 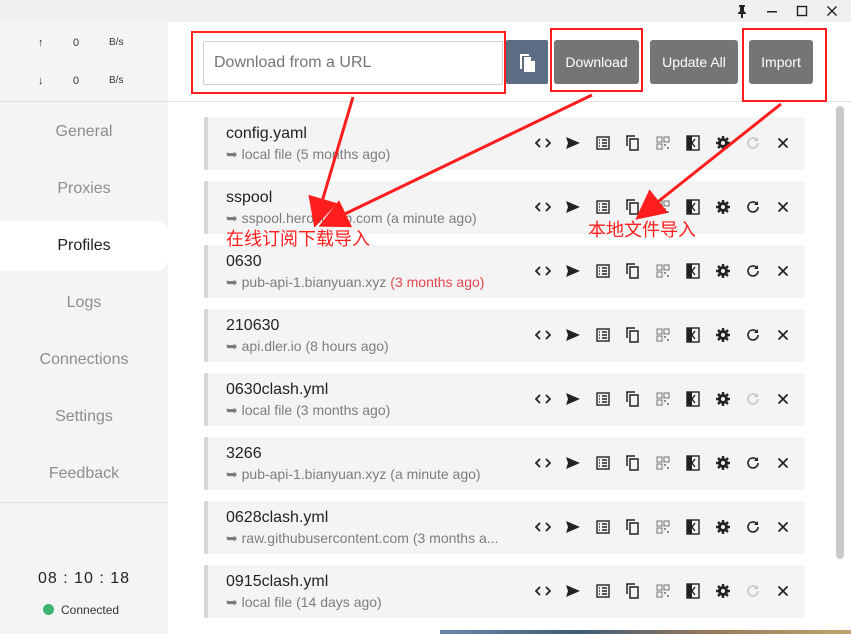 I want to click on annotation-arrows, so click(x=545, y=160).